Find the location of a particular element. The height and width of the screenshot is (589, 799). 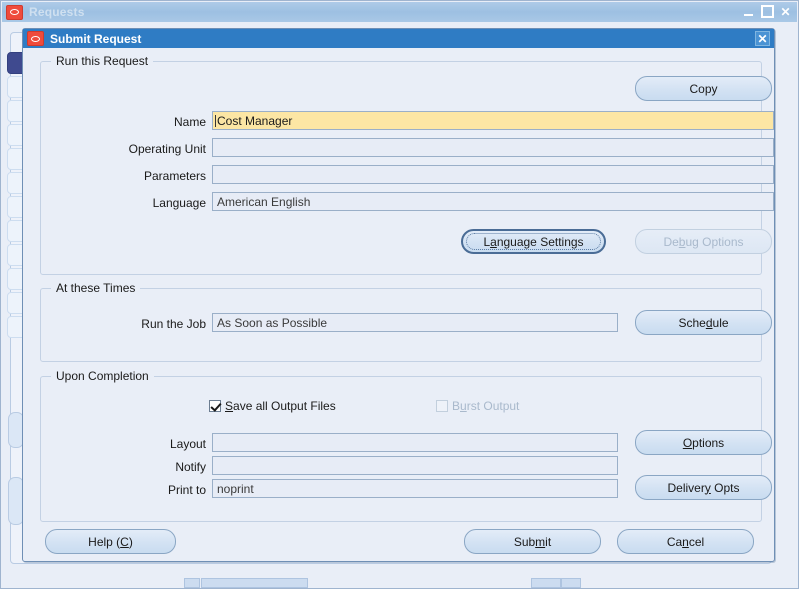

burst-output-label: Burst Output is located at coordinates (486, 406).